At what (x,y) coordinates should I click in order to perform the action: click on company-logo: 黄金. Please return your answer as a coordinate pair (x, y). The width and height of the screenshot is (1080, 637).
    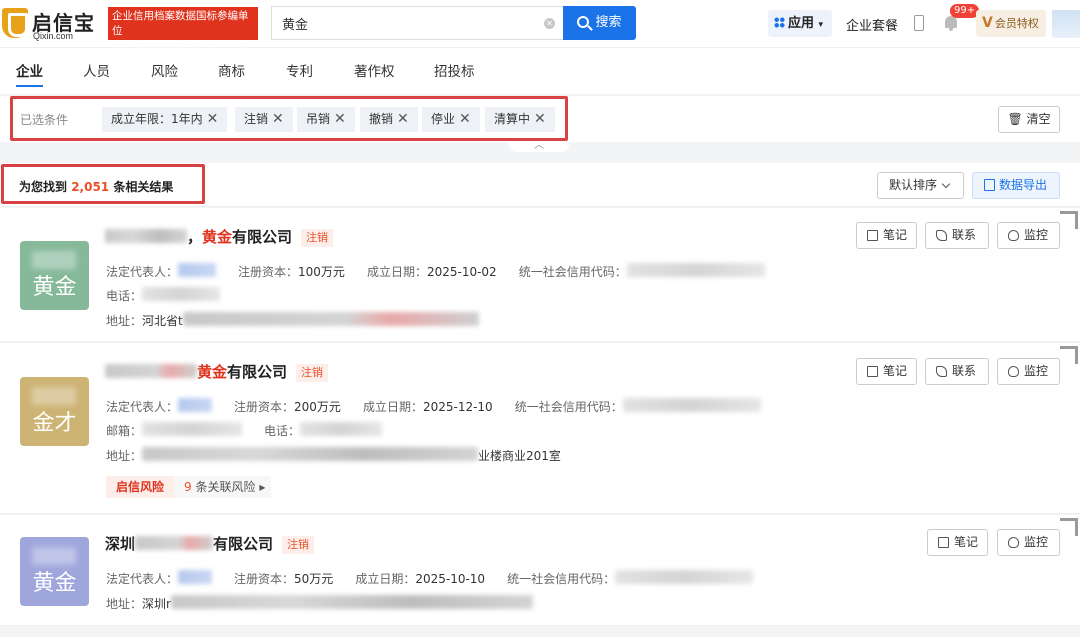
    Looking at the image, I should click on (54, 275).